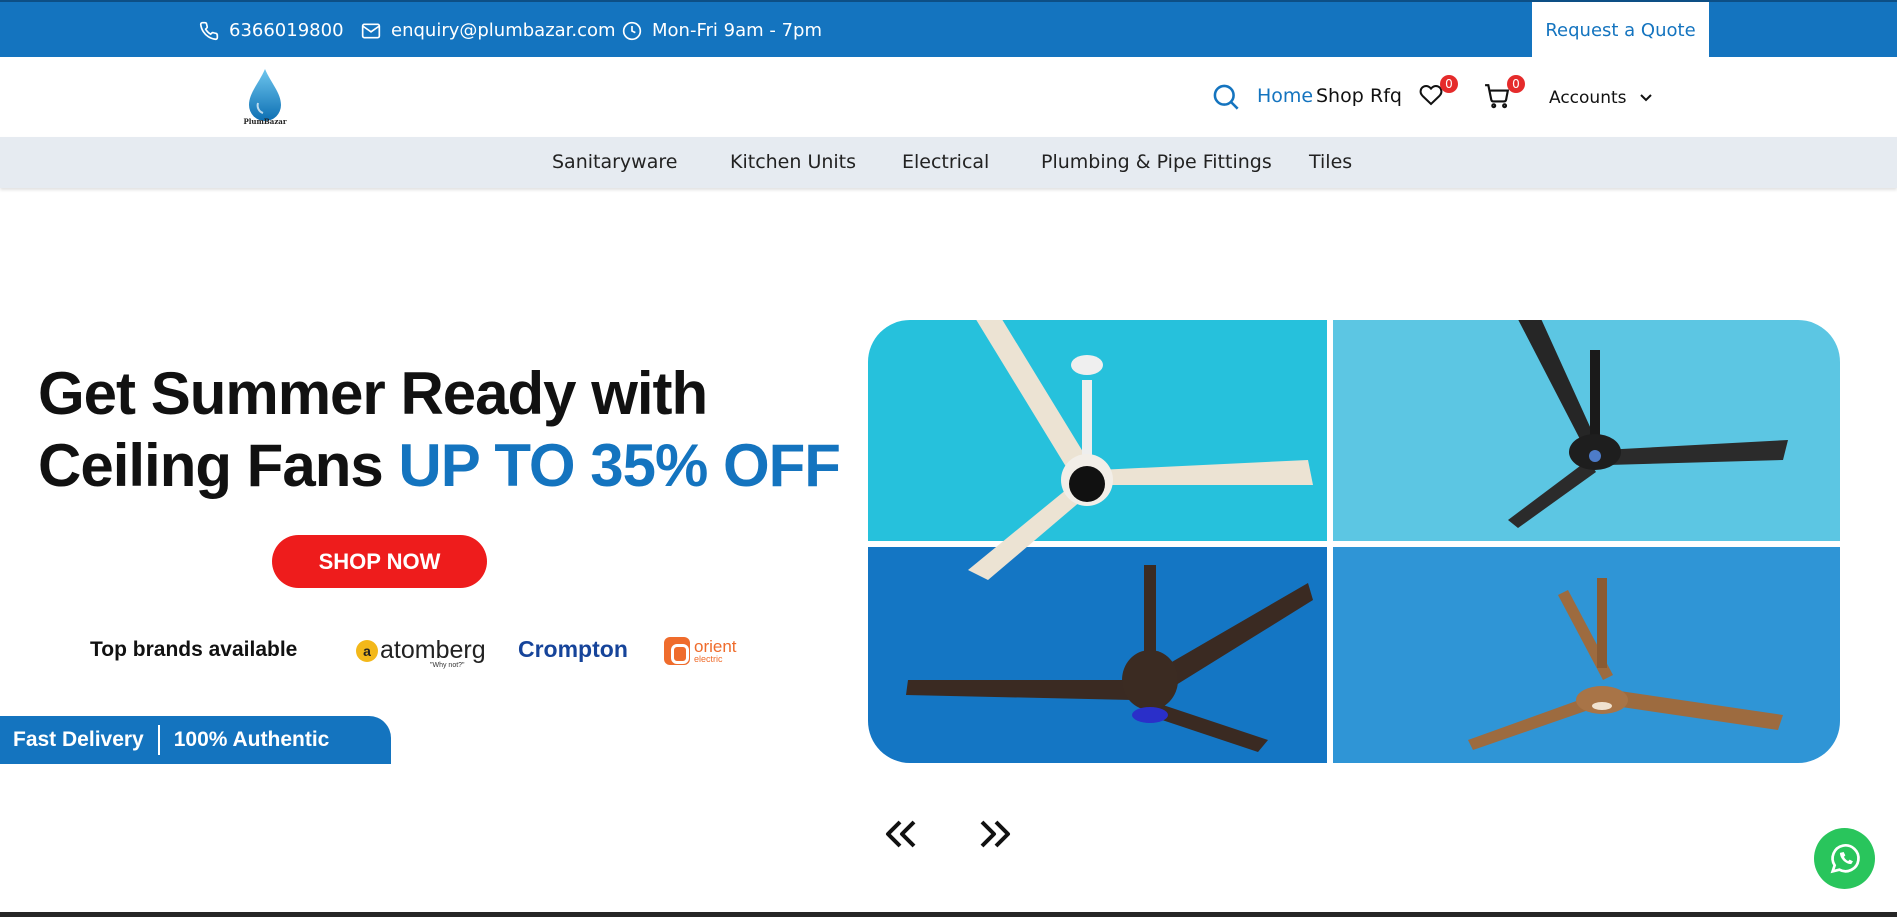 The height and width of the screenshot is (917, 1897). What do you see at coordinates (211, 465) in the screenshot?
I see `headline-product: Ceiling Fans` at bounding box center [211, 465].